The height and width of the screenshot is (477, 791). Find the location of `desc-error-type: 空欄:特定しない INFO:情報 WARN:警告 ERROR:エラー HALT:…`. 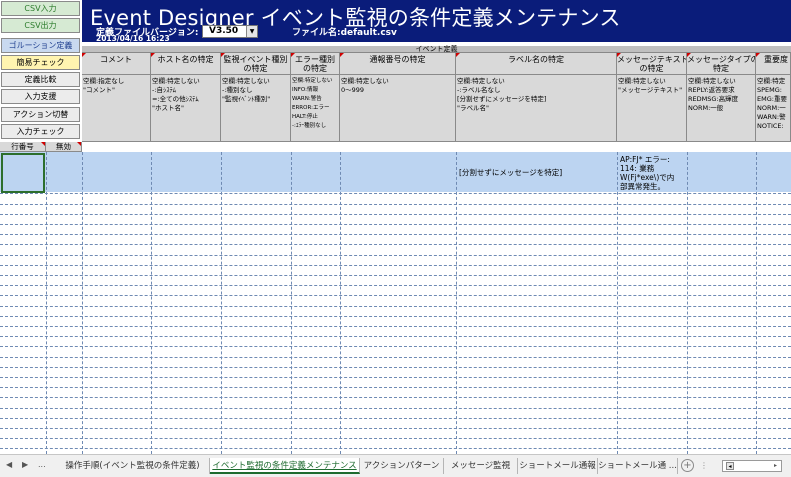

desc-error-type: 空欄:特定しない INFO:情報 WARN:警告 ERROR:エラー HALT:… is located at coordinates (315, 108).